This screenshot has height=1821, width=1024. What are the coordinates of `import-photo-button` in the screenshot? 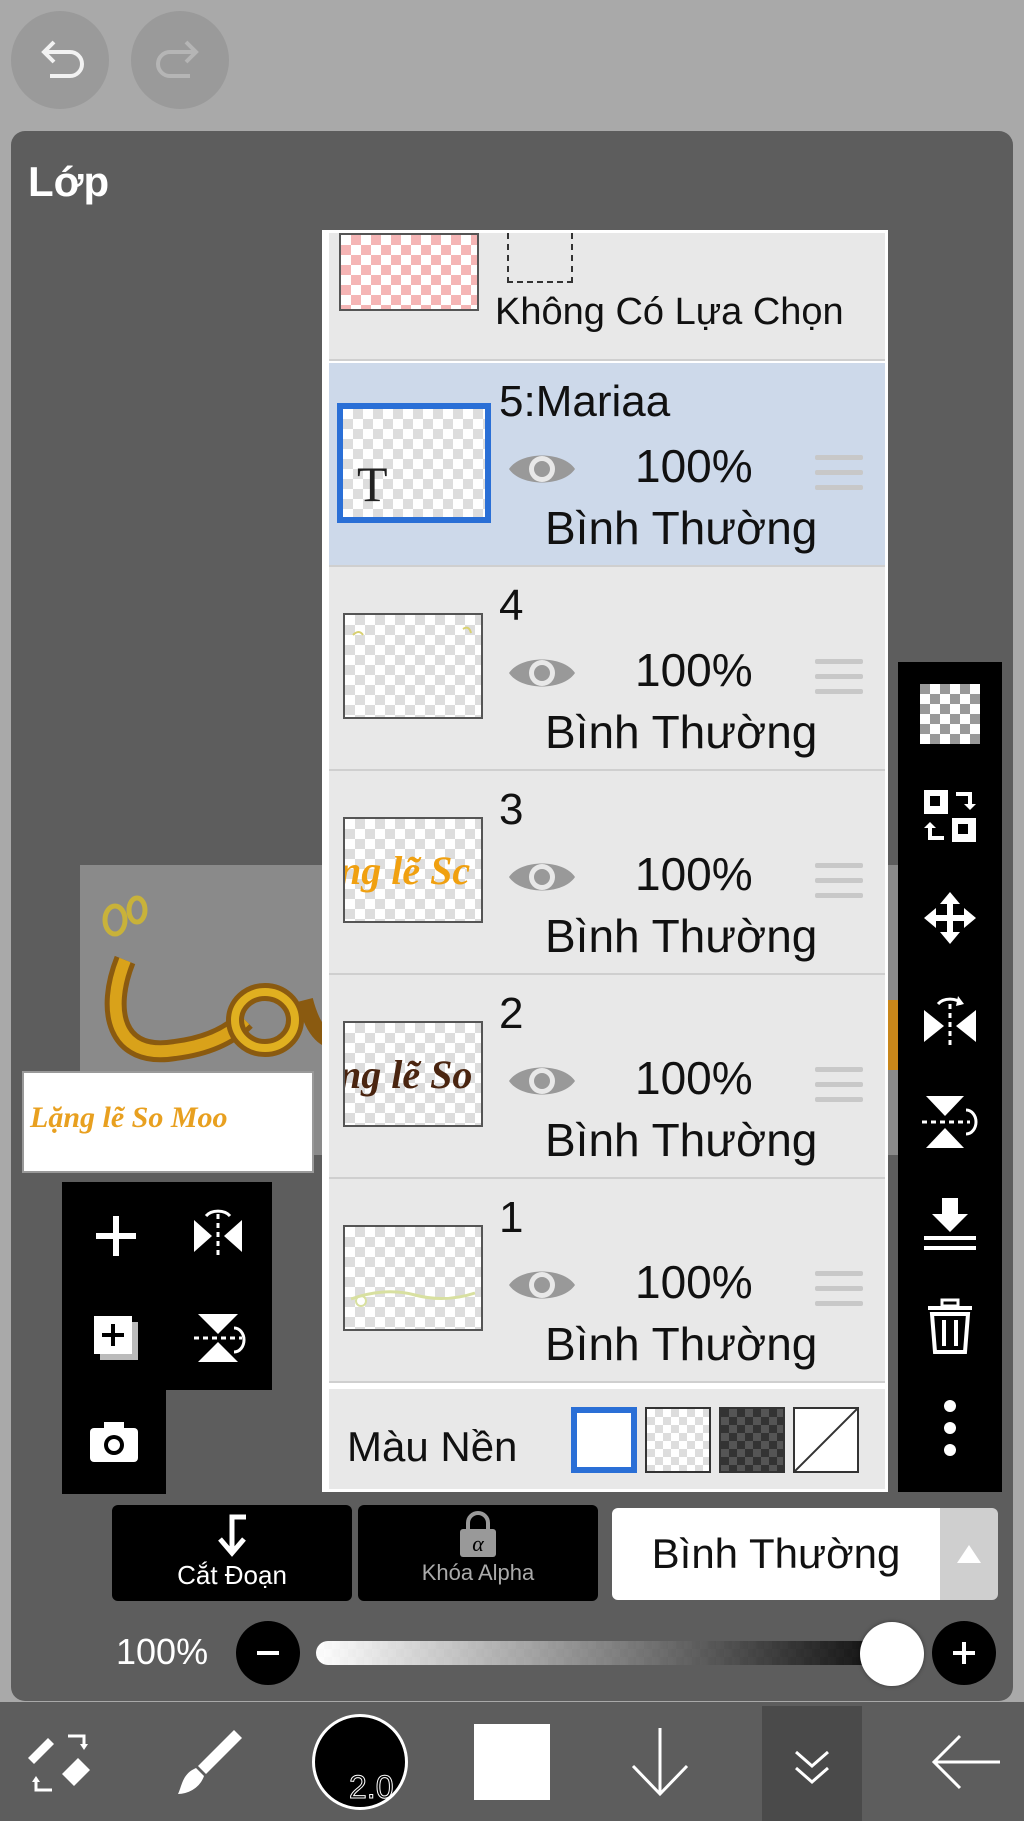 It's located at (114, 1442).